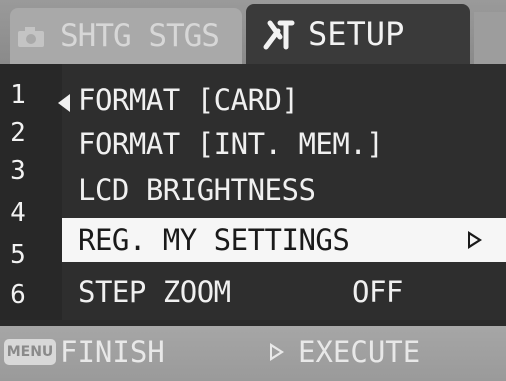 This screenshot has width=506, height=381. I want to click on camera-icon, so click(31, 36).